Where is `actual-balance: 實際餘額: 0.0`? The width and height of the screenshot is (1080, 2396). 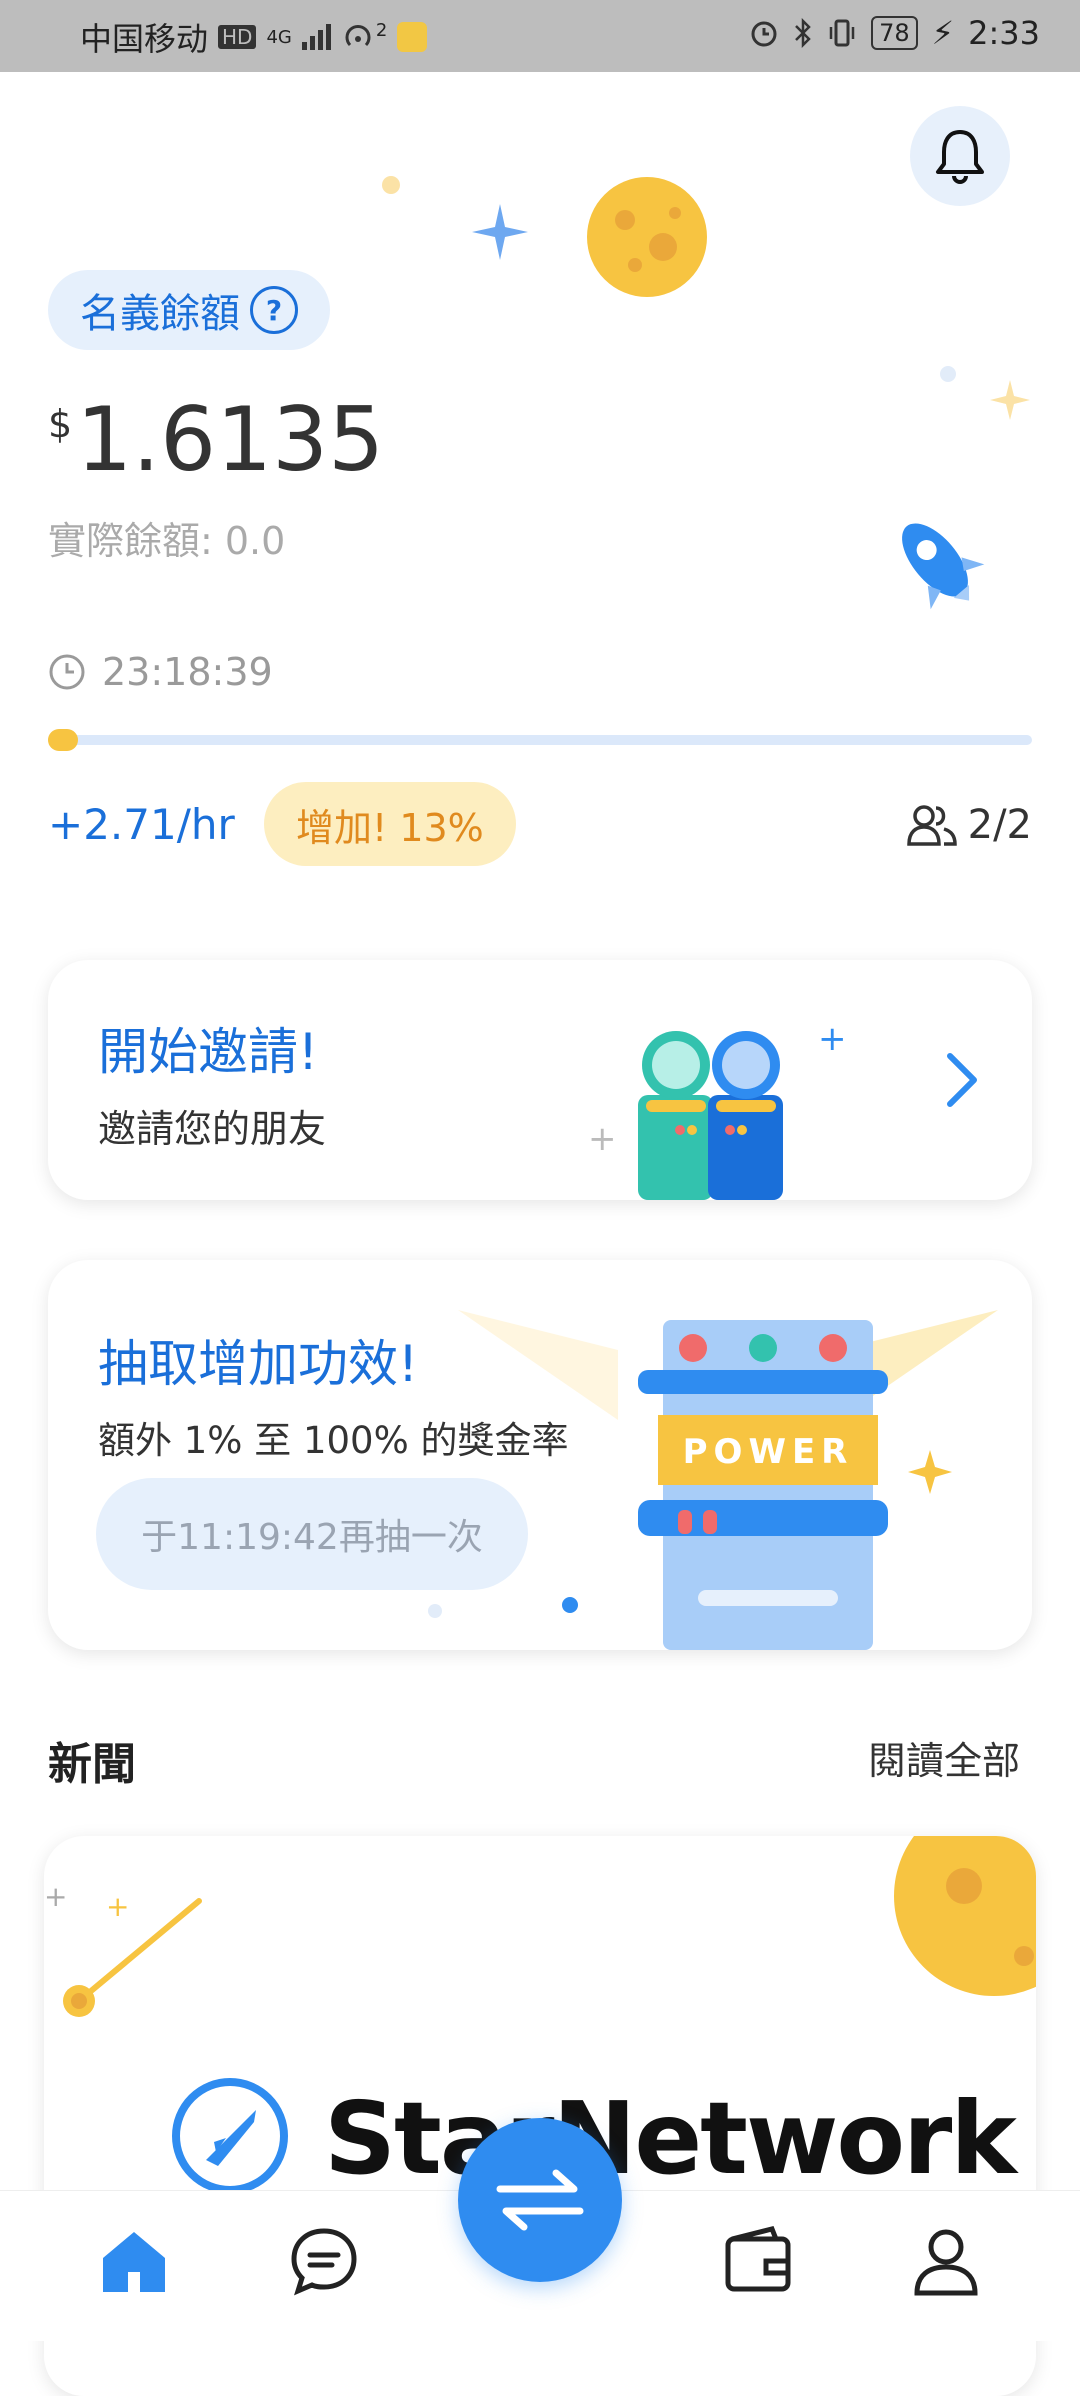 actual-balance: 實際餘額: 0.0 is located at coordinates (167, 541).